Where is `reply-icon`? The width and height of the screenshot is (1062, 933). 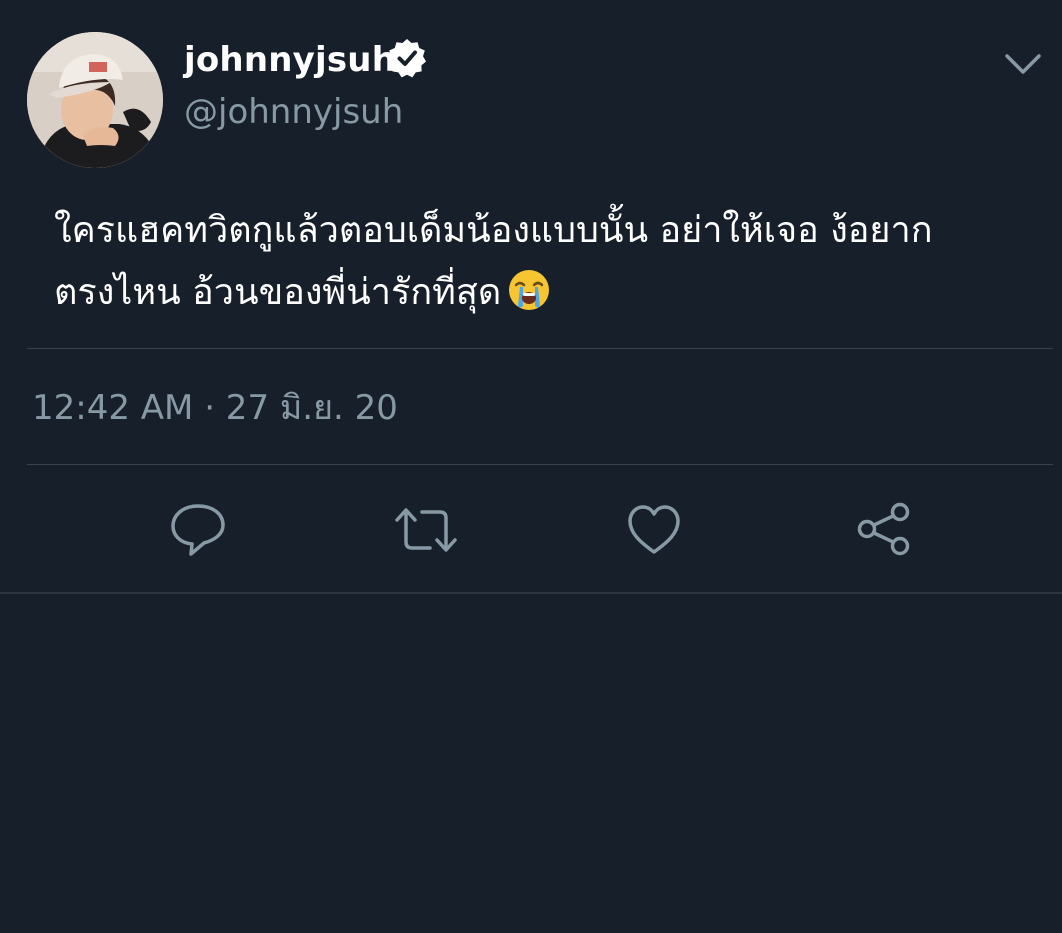
reply-icon is located at coordinates (198, 530).